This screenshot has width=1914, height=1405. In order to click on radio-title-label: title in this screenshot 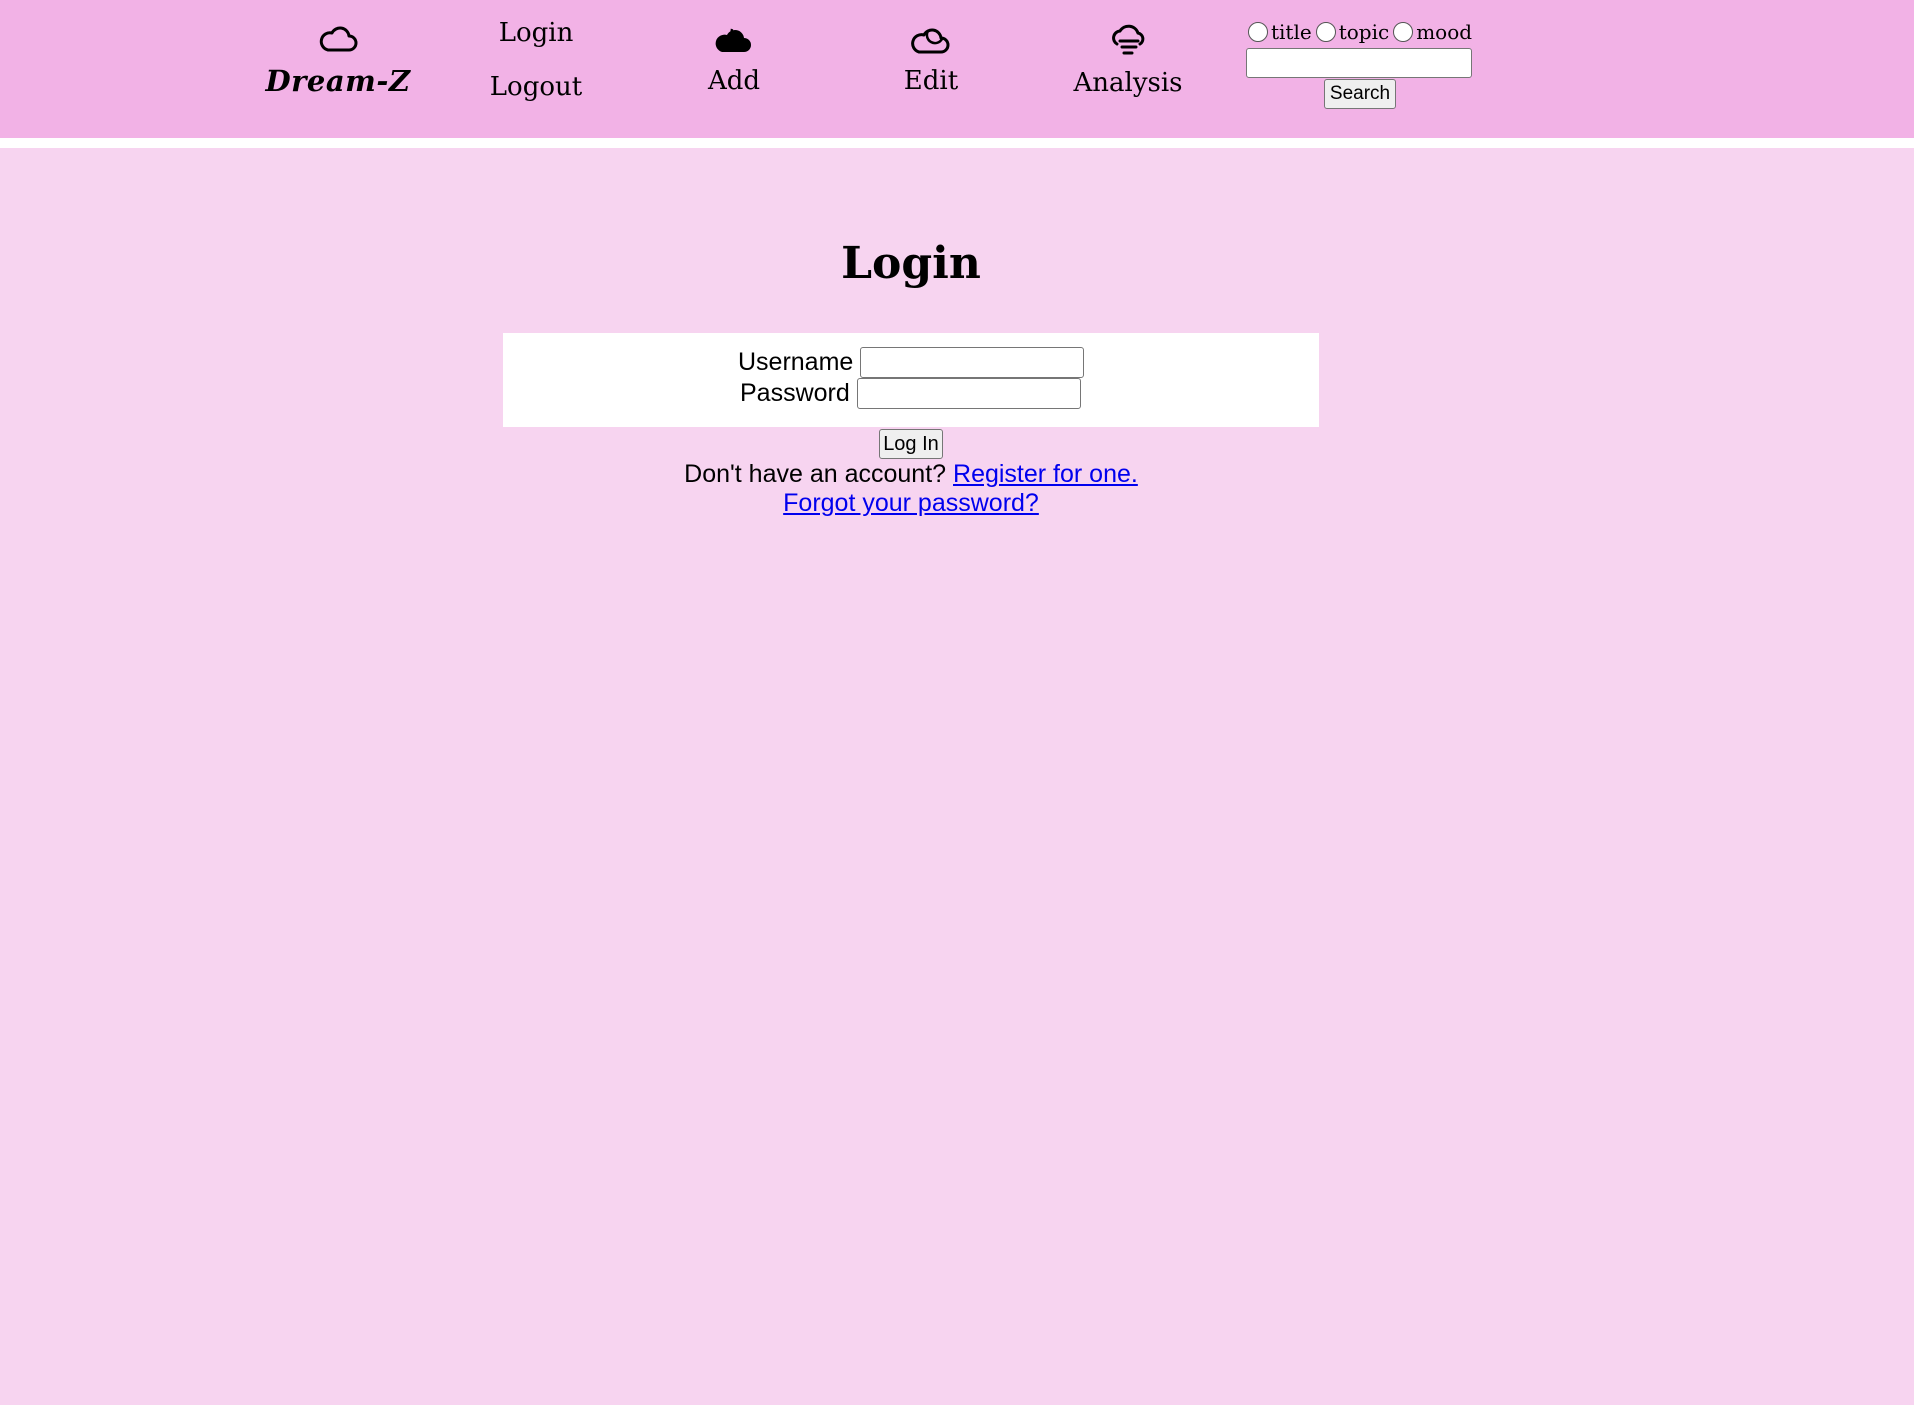, I will do `click(1291, 32)`.